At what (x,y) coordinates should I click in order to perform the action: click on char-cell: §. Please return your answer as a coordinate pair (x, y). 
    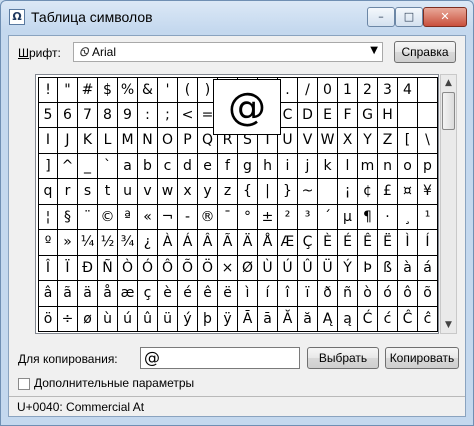
    Looking at the image, I should click on (68, 217).